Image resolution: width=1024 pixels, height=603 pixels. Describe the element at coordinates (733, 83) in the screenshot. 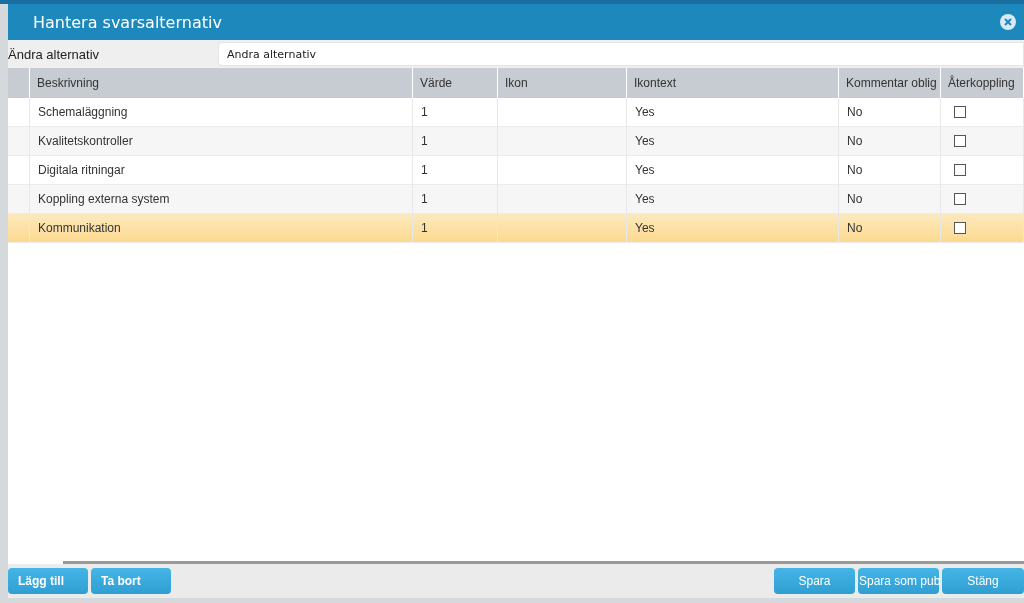

I see `column-header: Ikontext` at that location.